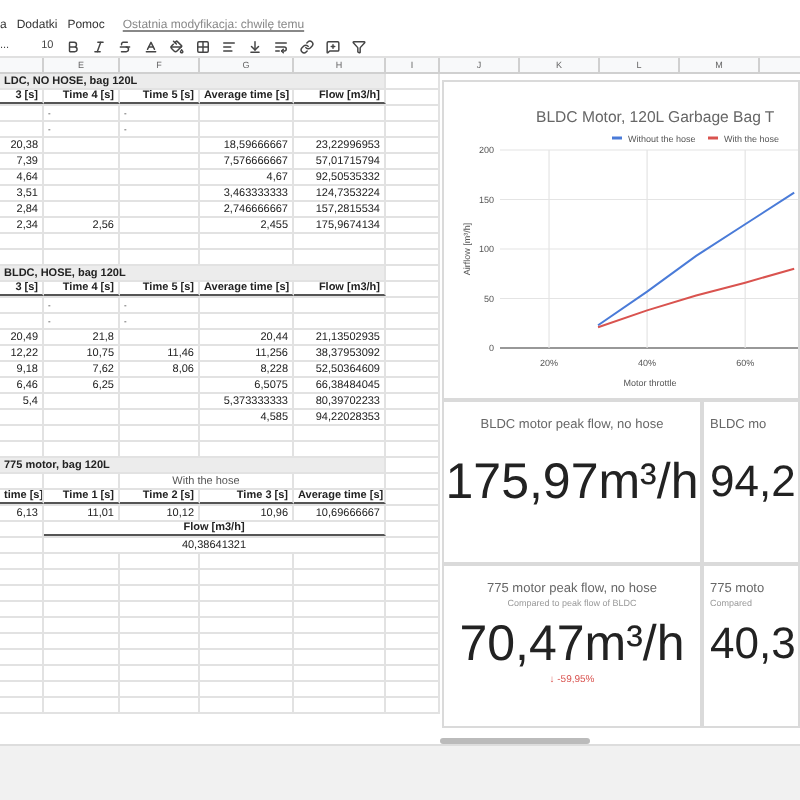 The height and width of the screenshot is (800, 800). What do you see at coordinates (150, 46) in the screenshot?
I see `text-color-icon` at bounding box center [150, 46].